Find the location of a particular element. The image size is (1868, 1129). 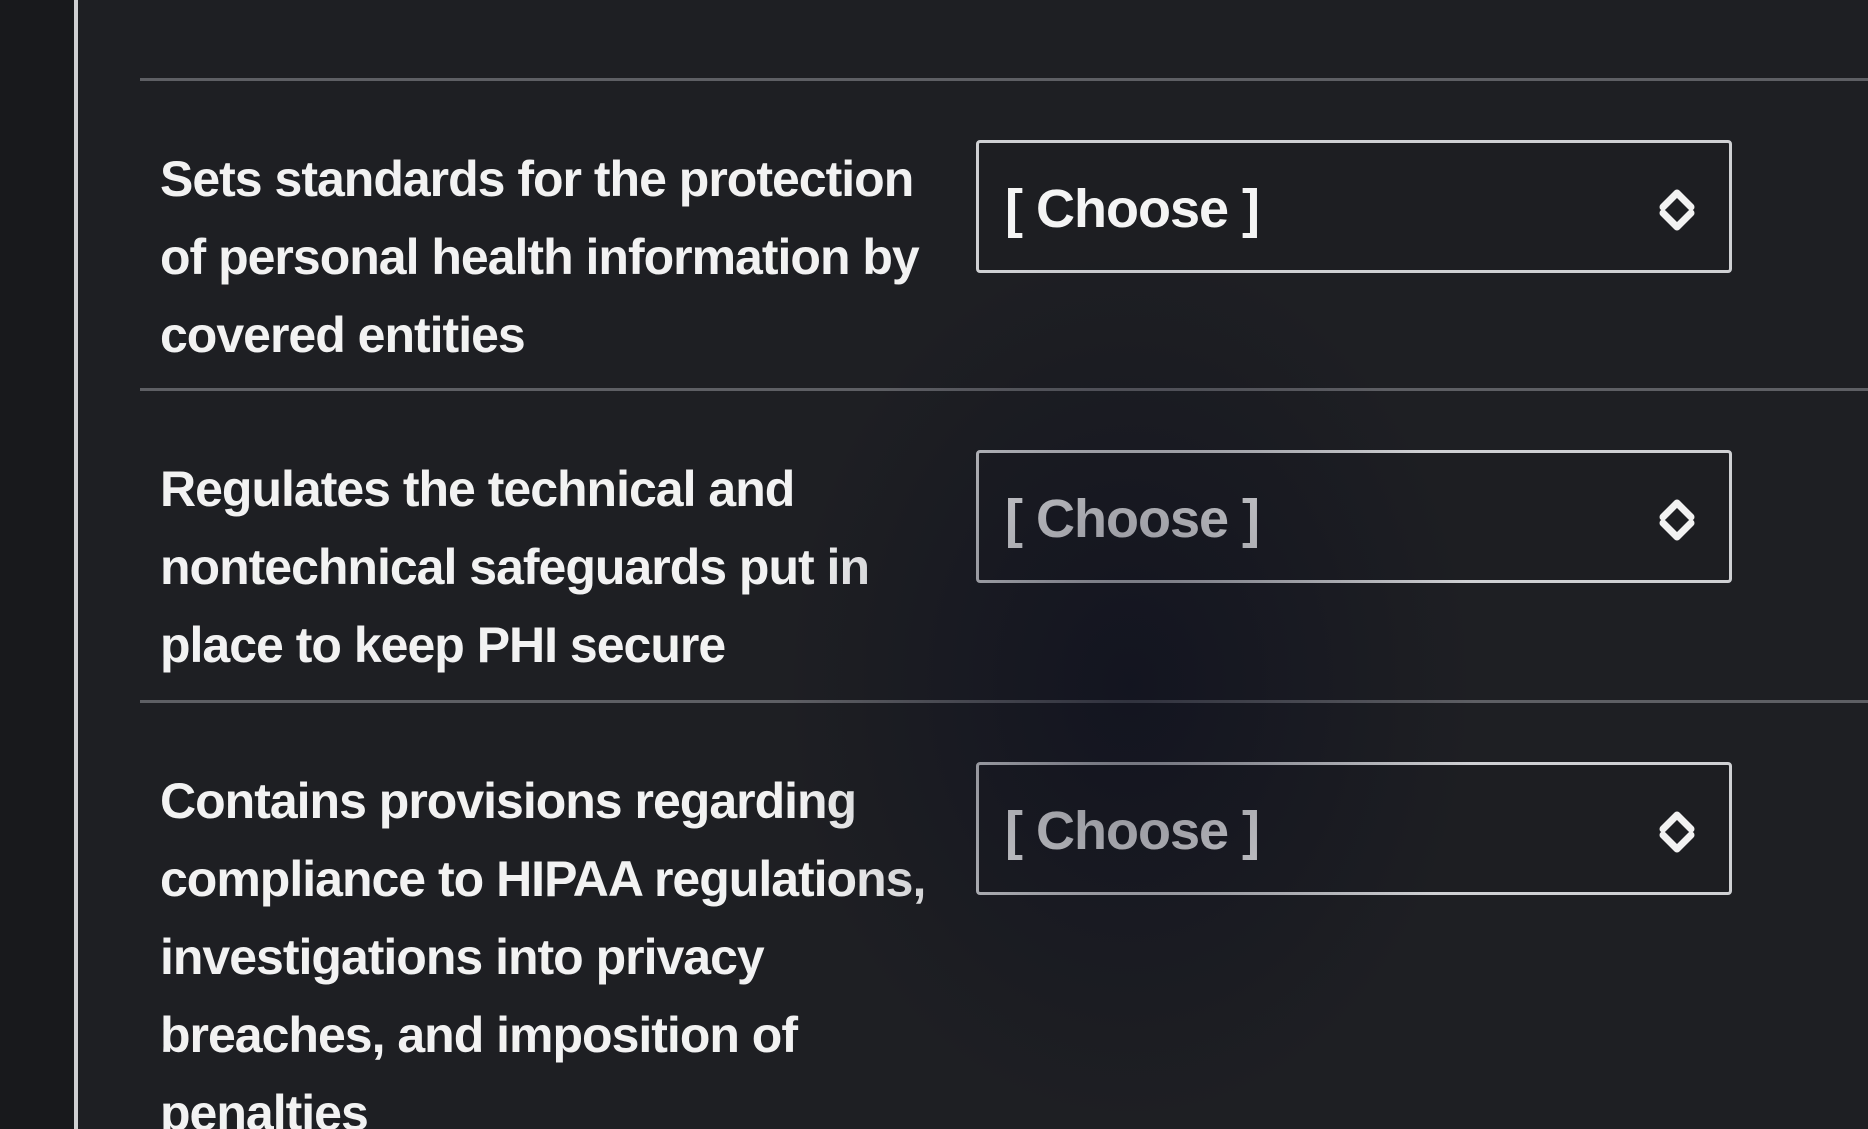

left-rail is located at coordinates (39, 564).